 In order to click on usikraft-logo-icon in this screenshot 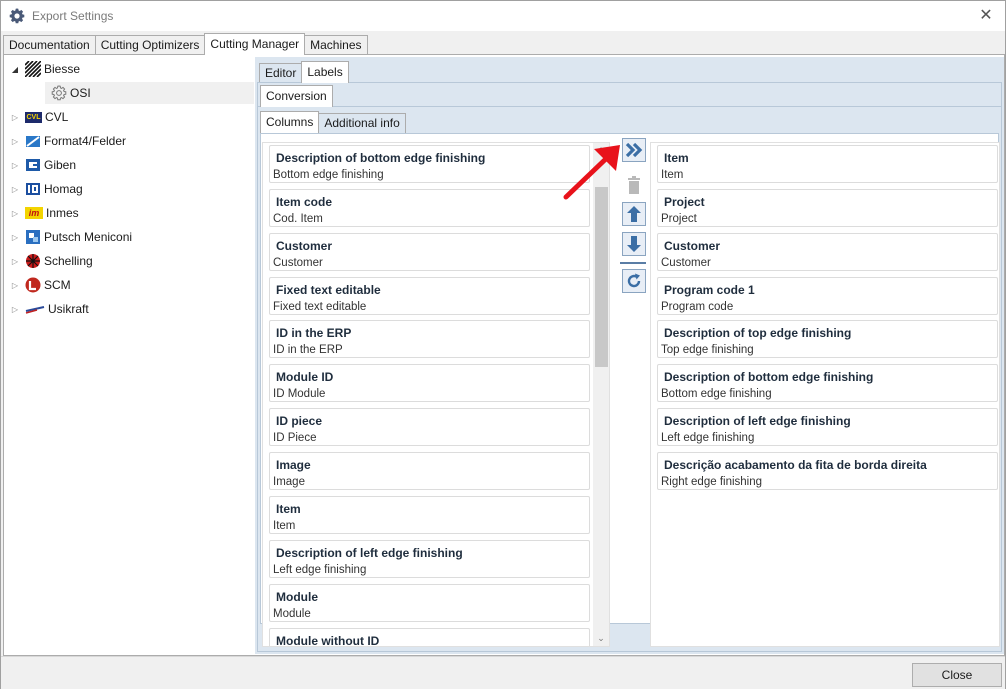, I will do `click(35, 309)`.